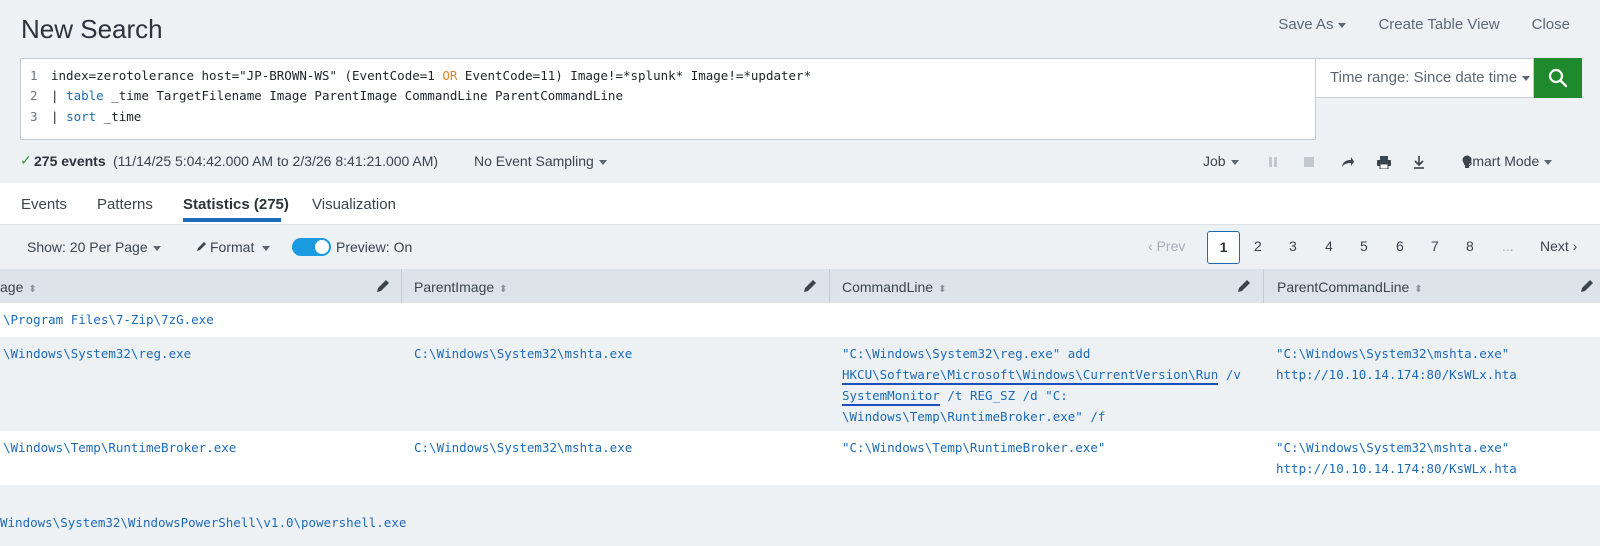 This screenshot has height=546, width=1600. What do you see at coordinates (1273, 162) in the screenshot?
I see `pause-icon` at bounding box center [1273, 162].